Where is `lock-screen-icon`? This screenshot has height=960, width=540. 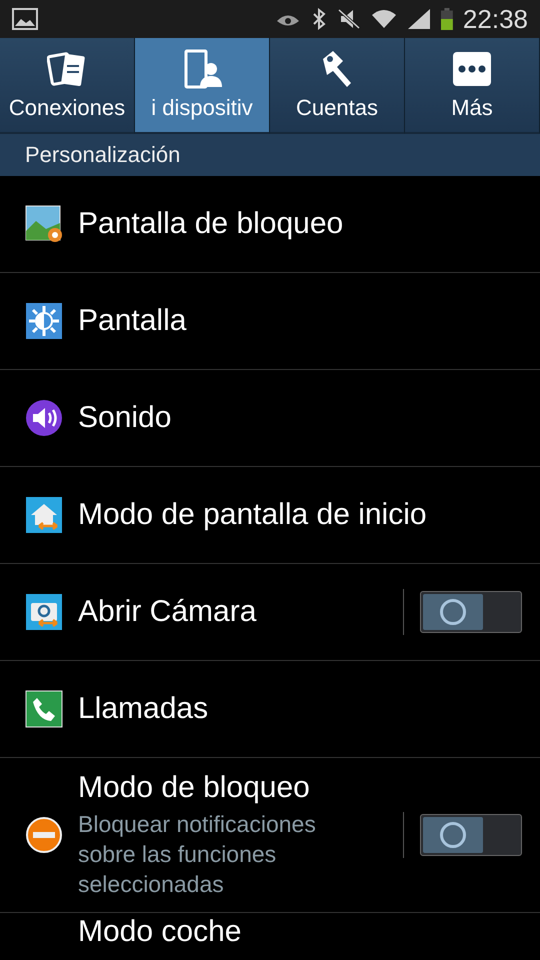
lock-screen-icon is located at coordinates (44, 224).